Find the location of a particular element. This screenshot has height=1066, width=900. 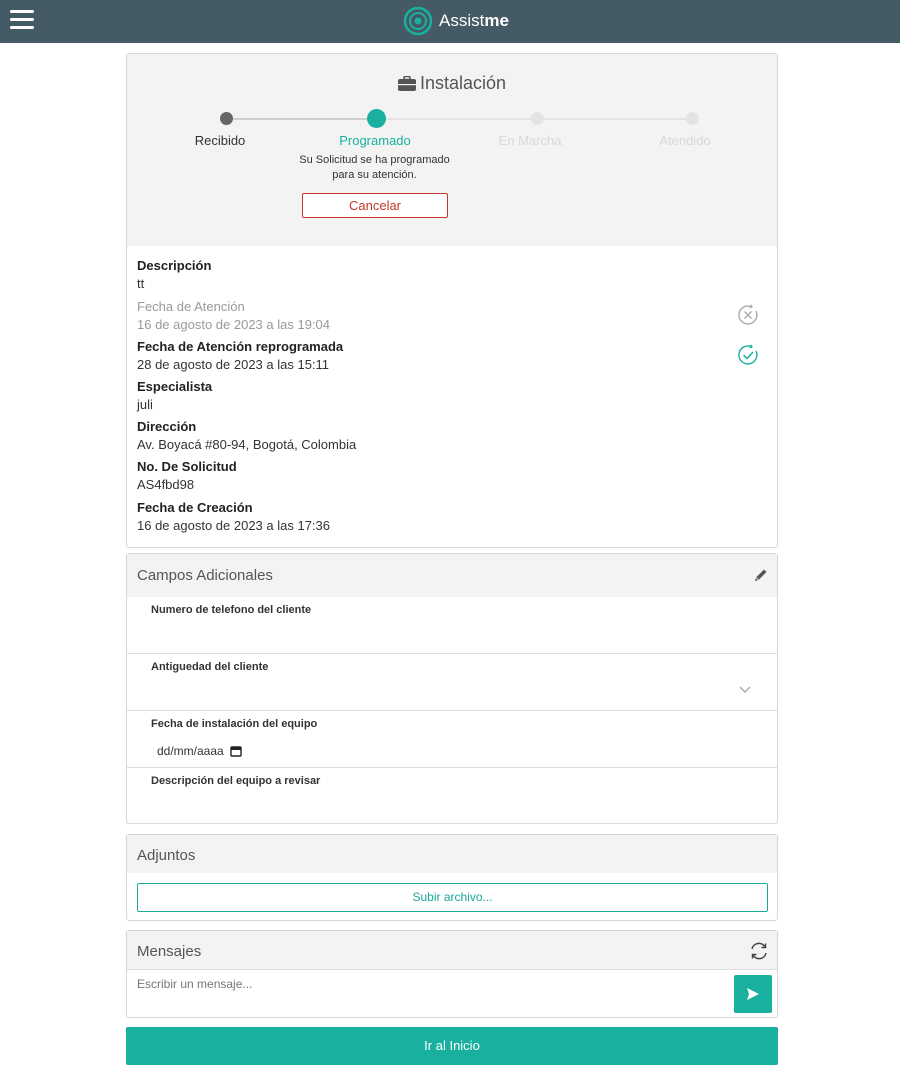

top-bar: Assistme is located at coordinates (450, 21).